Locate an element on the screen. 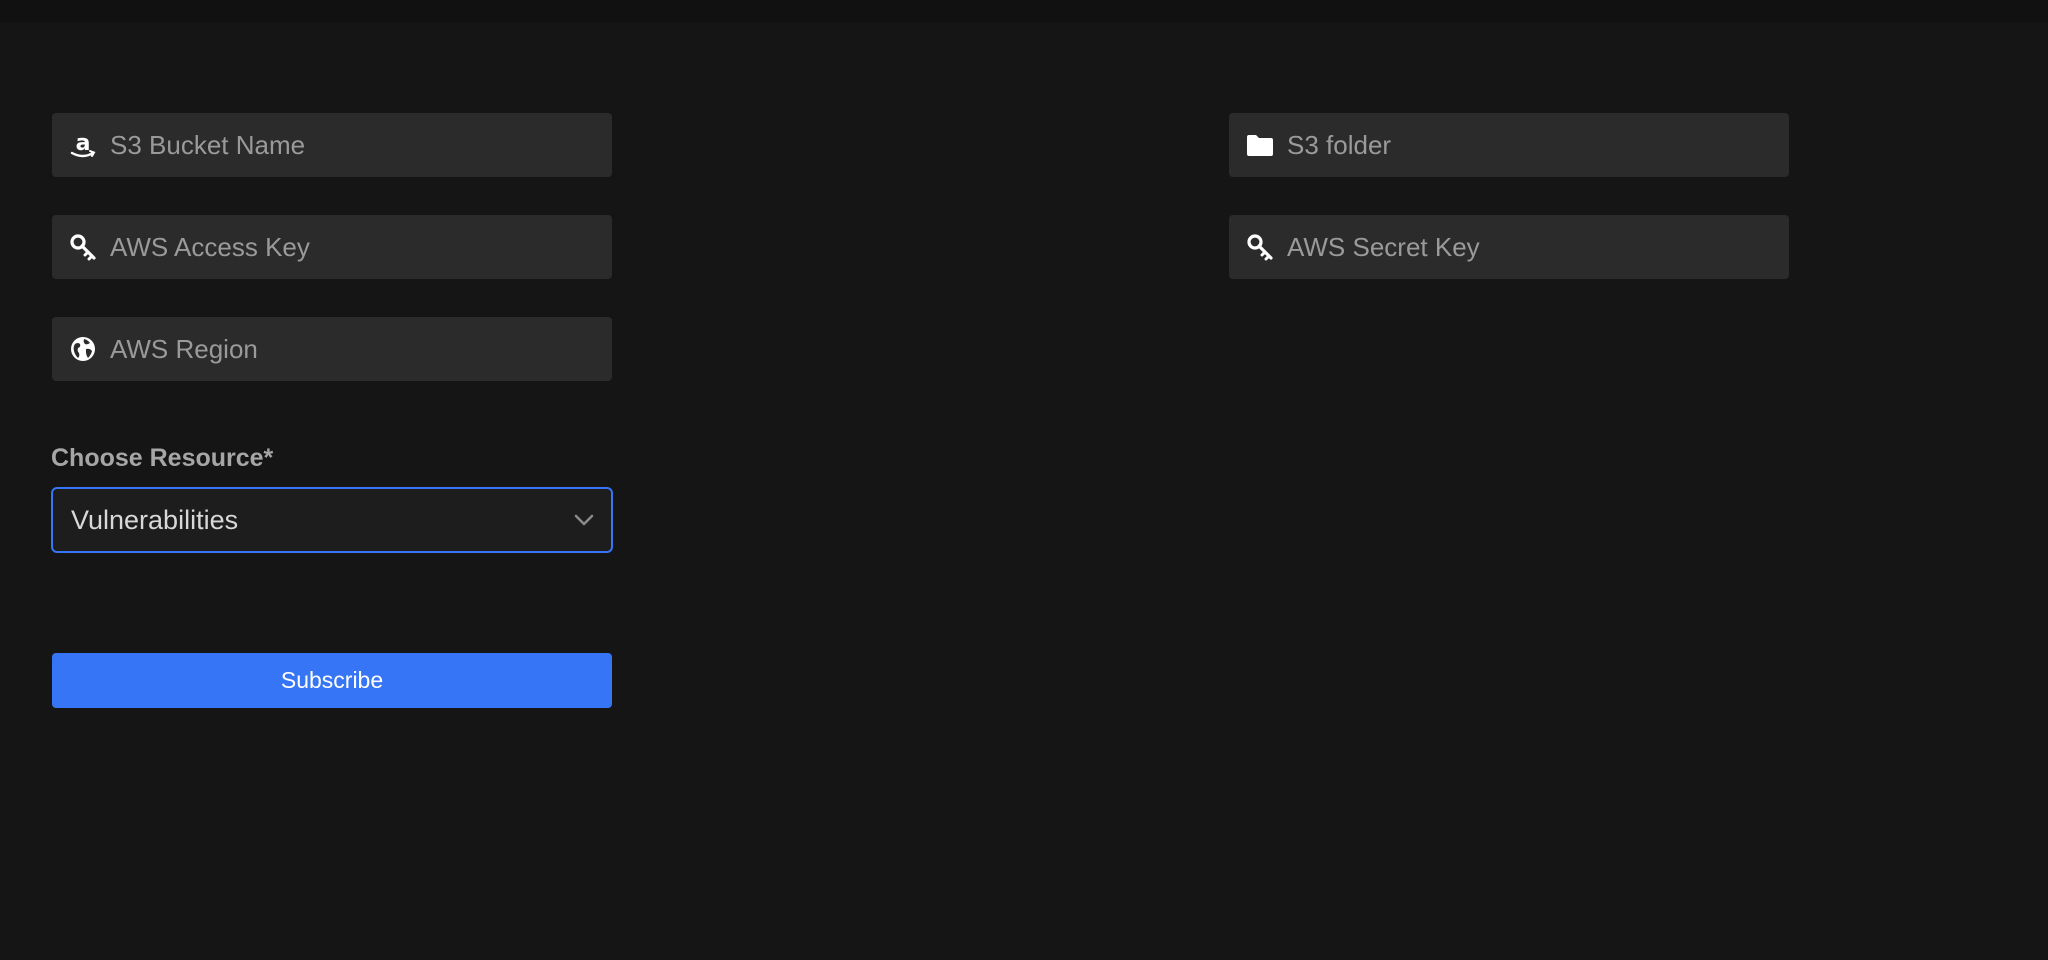 This screenshot has width=2048, height=960. aws-secret-key-input is located at coordinates (1532, 247).